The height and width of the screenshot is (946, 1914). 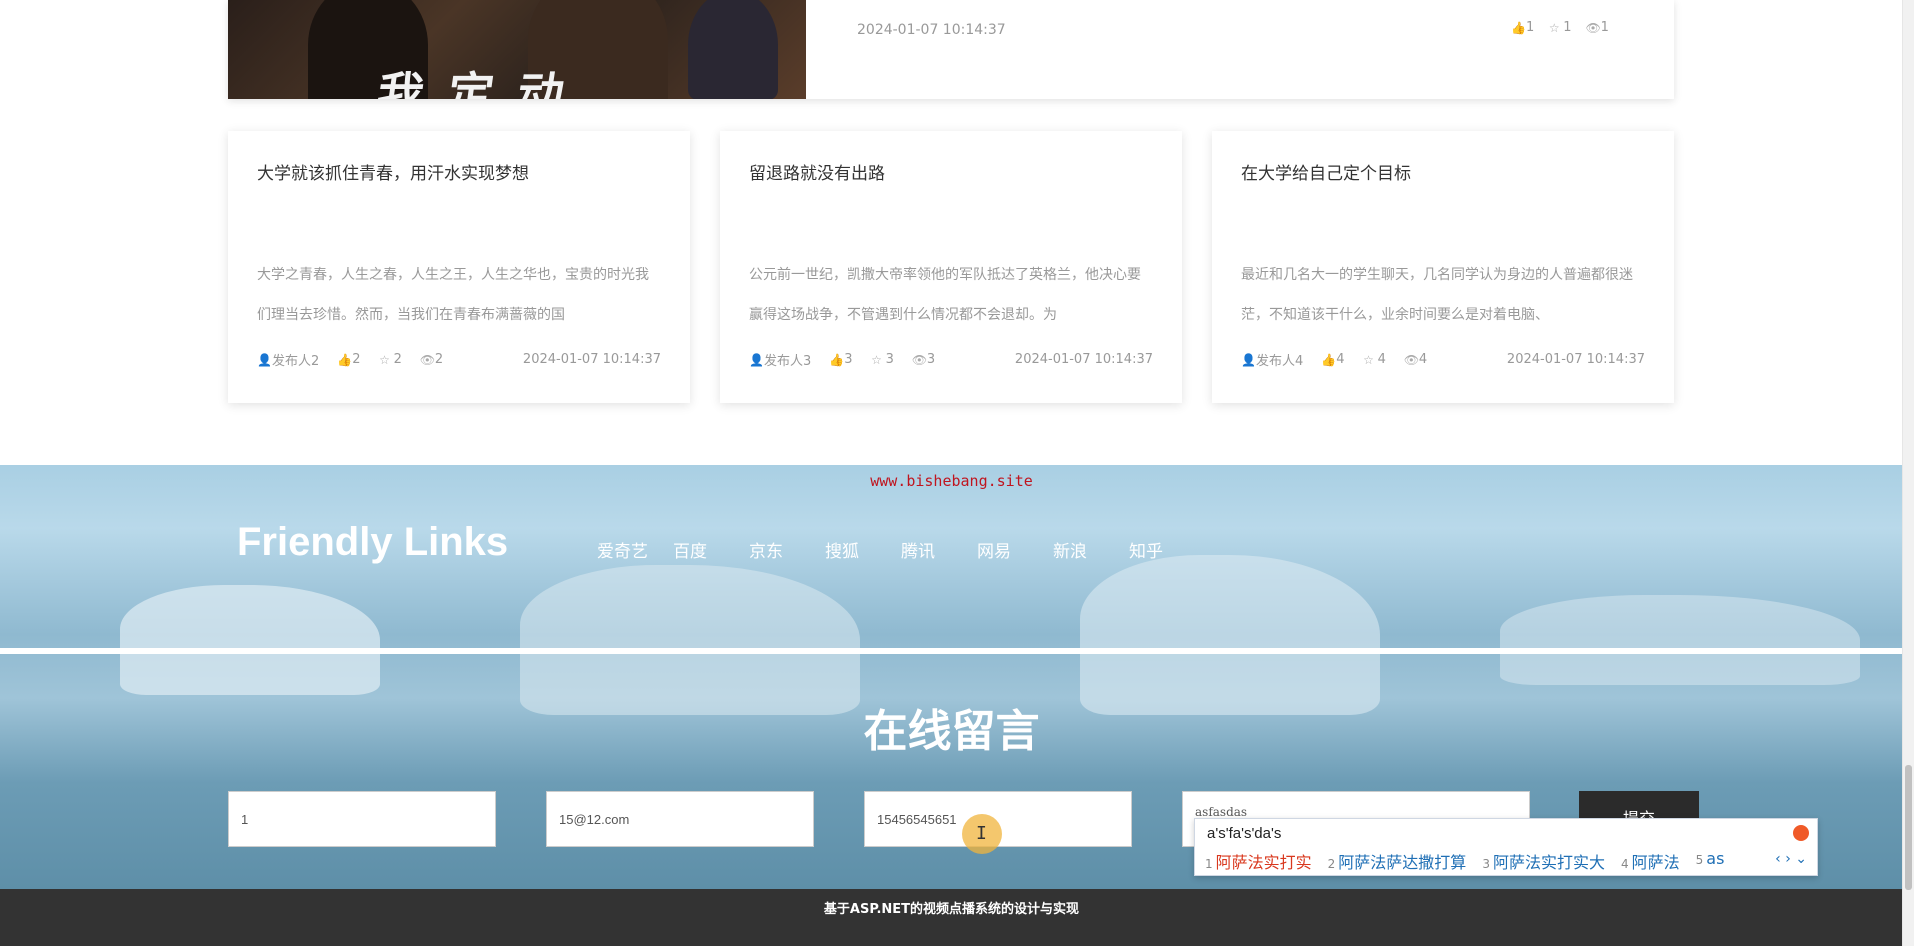 What do you see at coordinates (780, 361) in the screenshot?
I see `author-stat: 👤 发布人3` at bounding box center [780, 361].